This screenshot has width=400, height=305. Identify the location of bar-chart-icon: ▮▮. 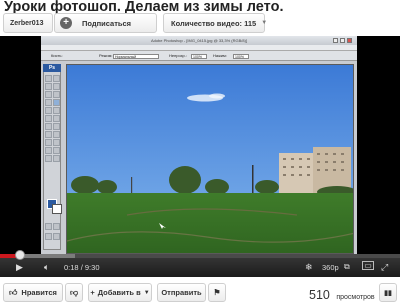
(388, 293).